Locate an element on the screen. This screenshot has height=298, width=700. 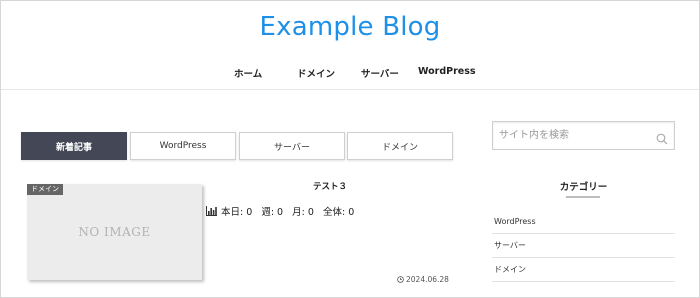
clock-icon is located at coordinates (400, 279).